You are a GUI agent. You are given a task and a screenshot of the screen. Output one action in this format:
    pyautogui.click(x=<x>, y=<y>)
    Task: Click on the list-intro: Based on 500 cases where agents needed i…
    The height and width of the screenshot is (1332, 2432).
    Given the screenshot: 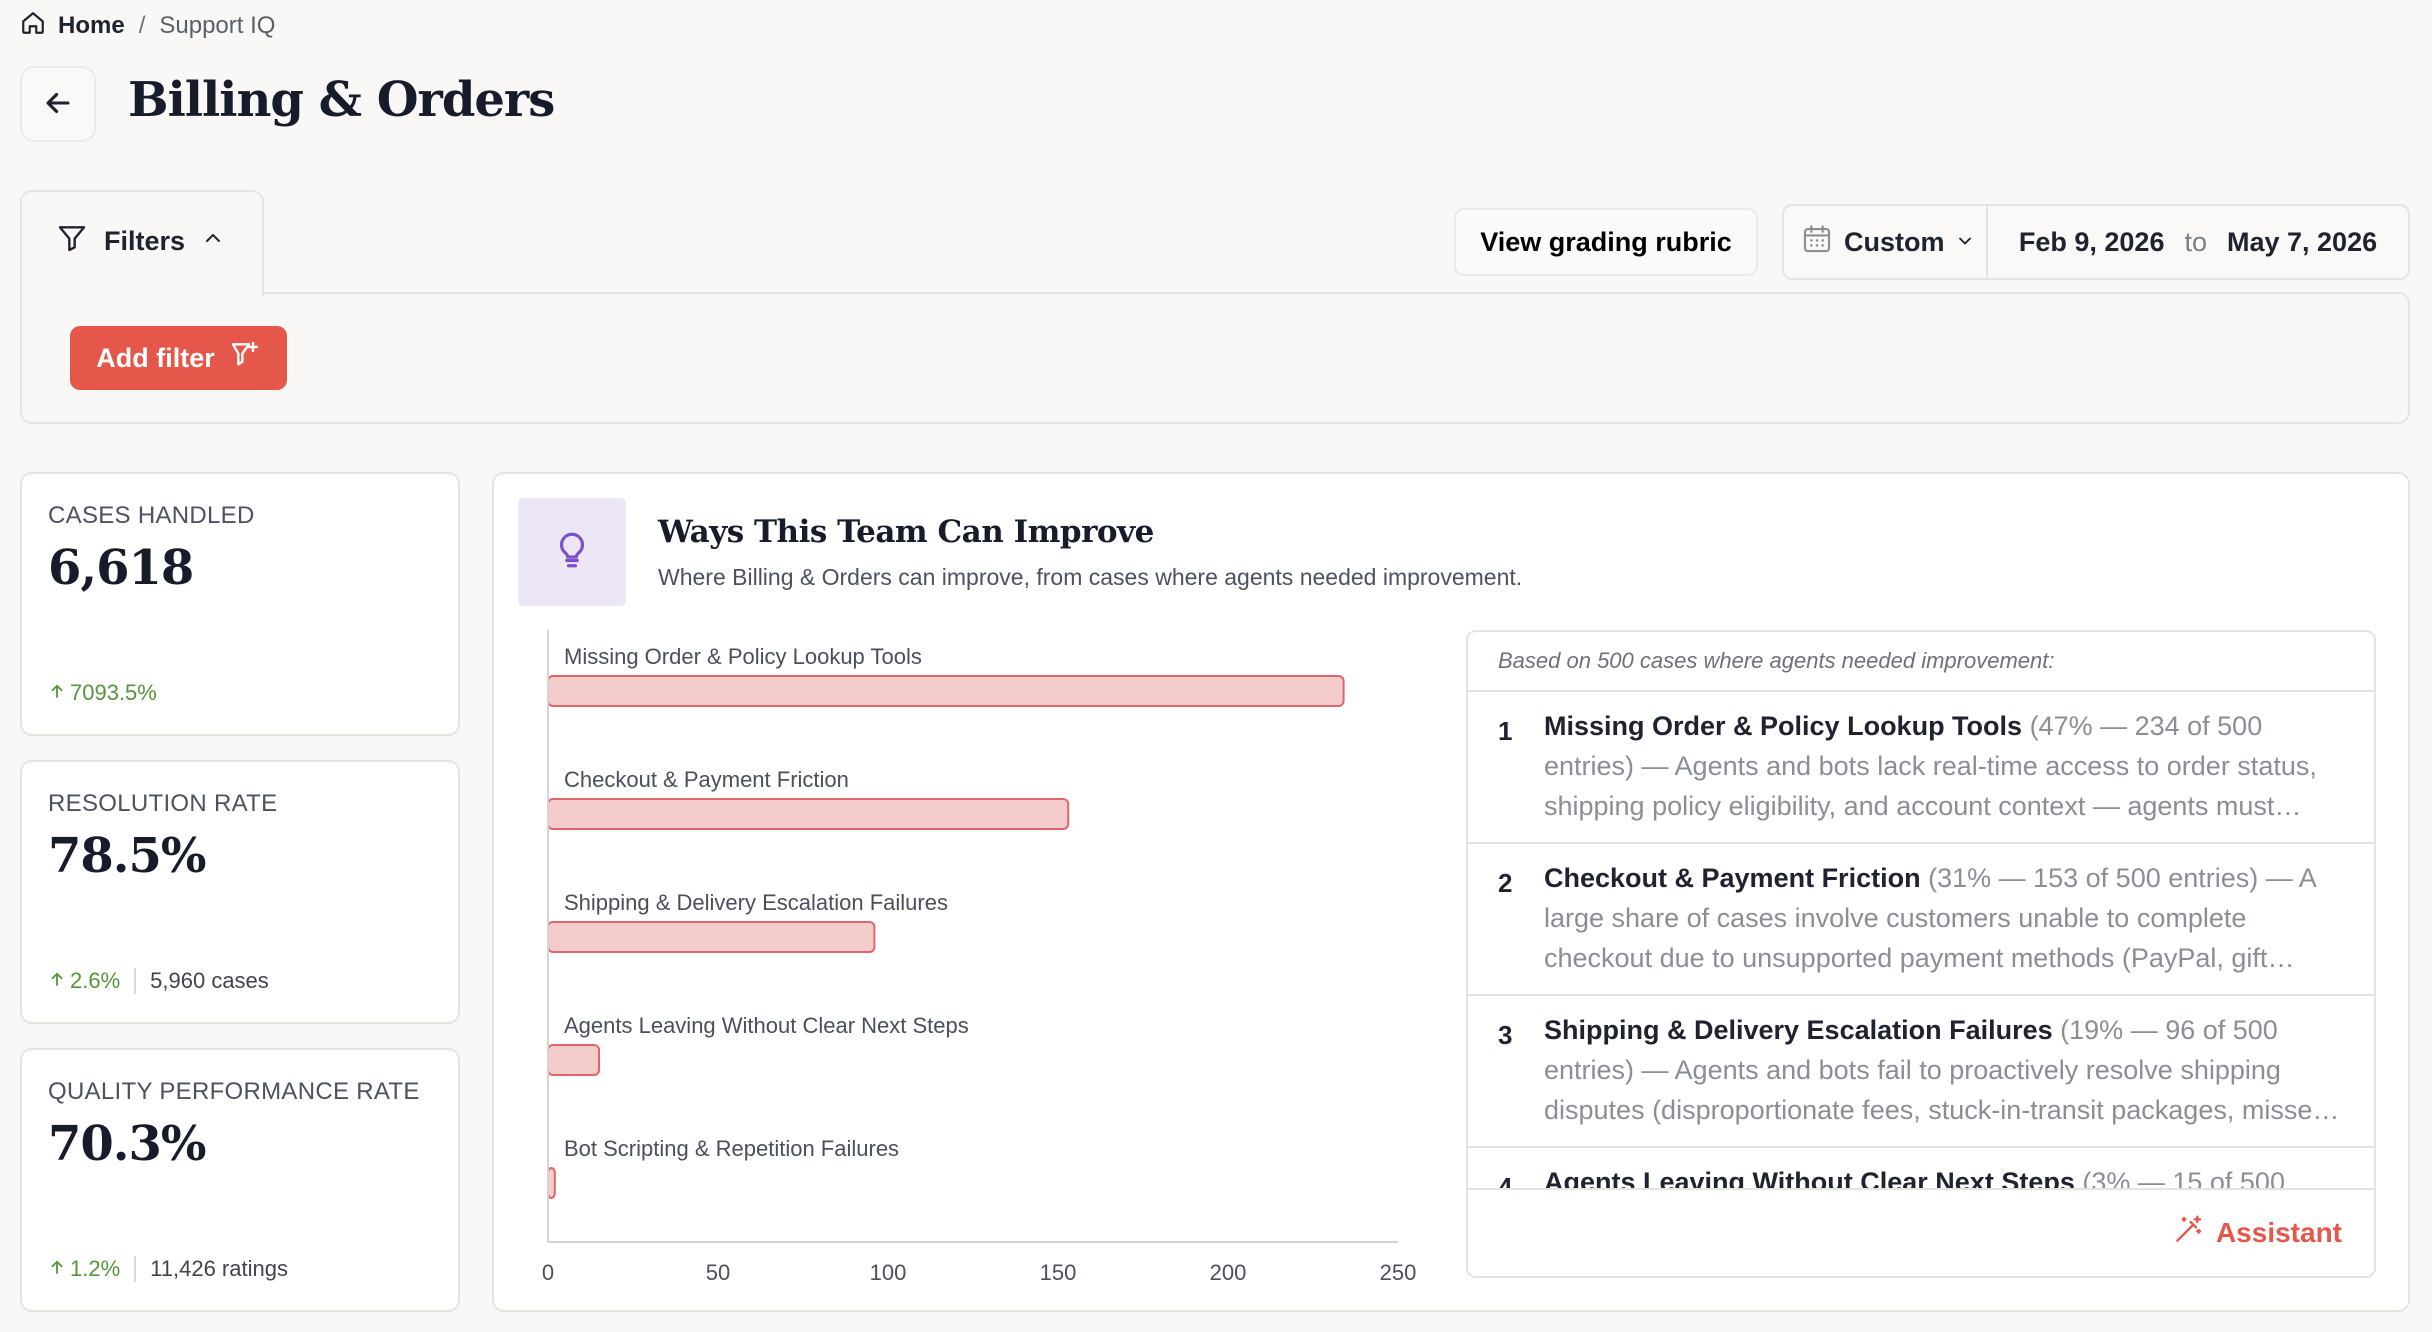 What is the action you would take?
    pyautogui.click(x=1921, y=662)
    